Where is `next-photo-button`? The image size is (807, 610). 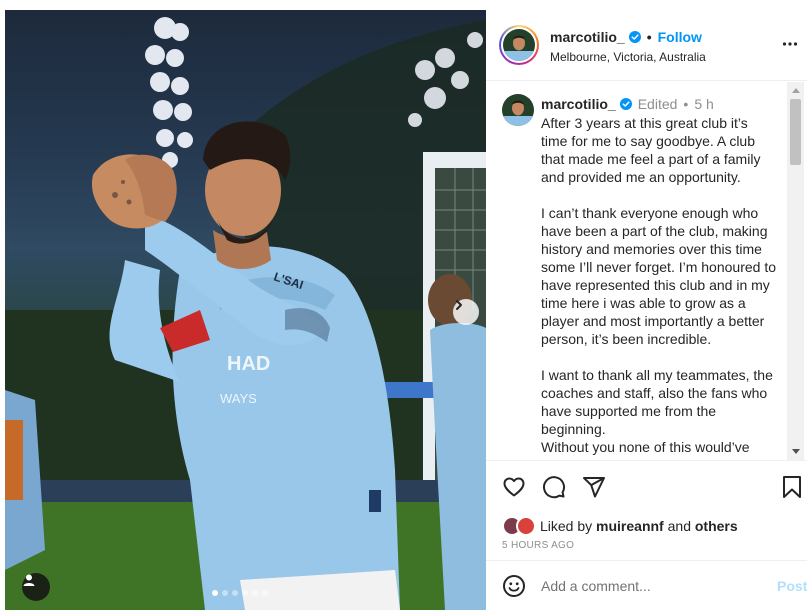 next-photo-button is located at coordinates (466, 312).